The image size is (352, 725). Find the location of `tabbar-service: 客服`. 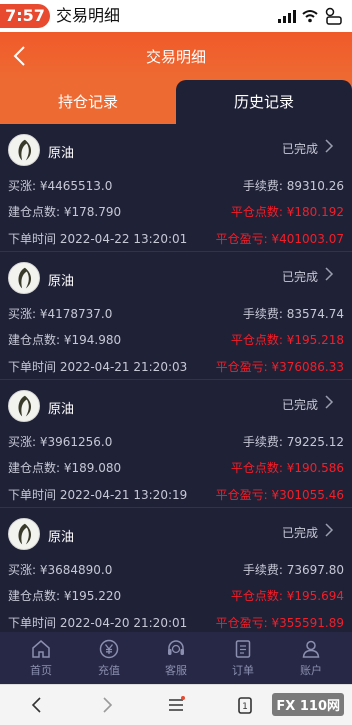

tabbar-service: 客服 is located at coordinates (176, 658).